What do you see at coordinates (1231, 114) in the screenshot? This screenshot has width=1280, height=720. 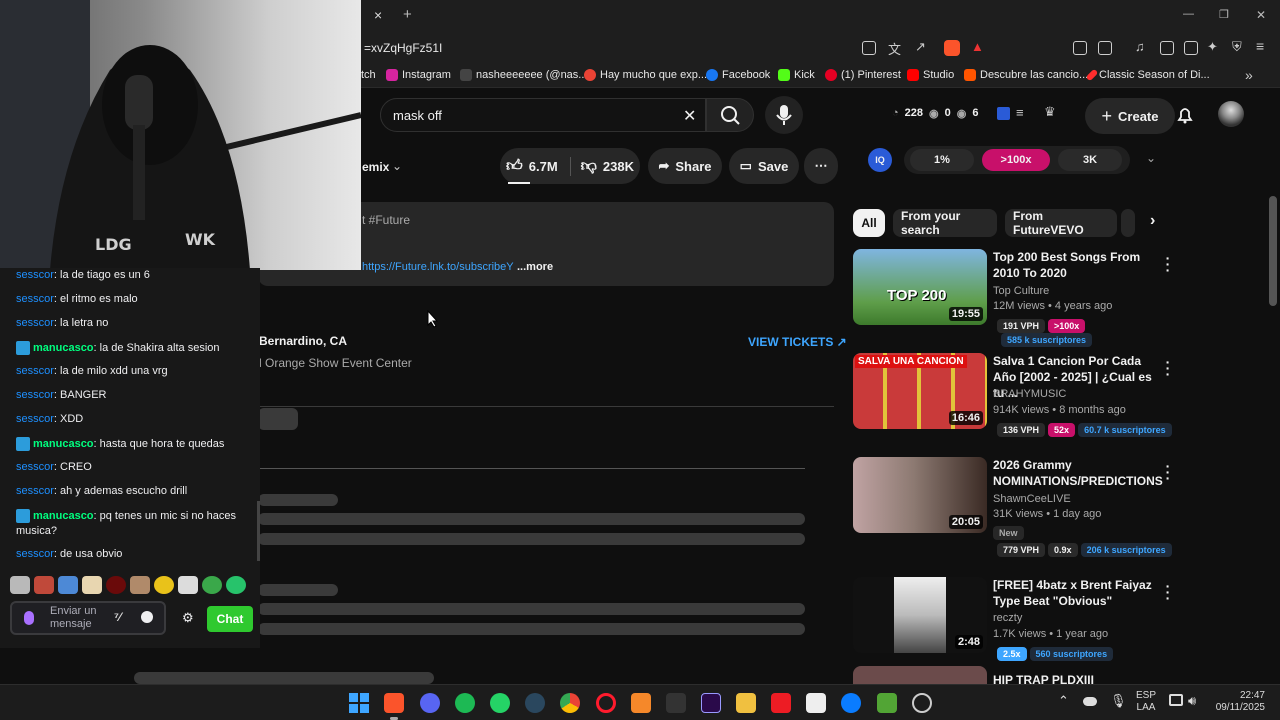 I see `avatar` at bounding box center [1231, 114].